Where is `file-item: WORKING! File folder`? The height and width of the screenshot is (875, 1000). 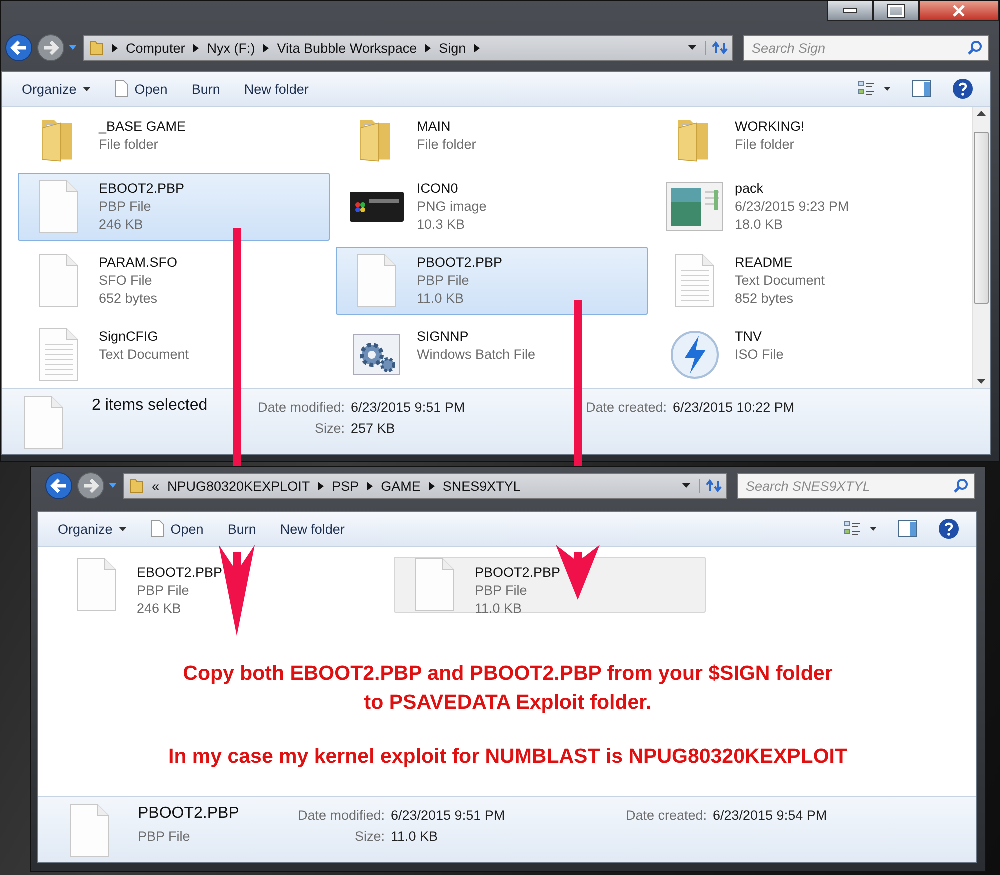
file-item: WORKING! File folder is located at coordinates (810, 139).